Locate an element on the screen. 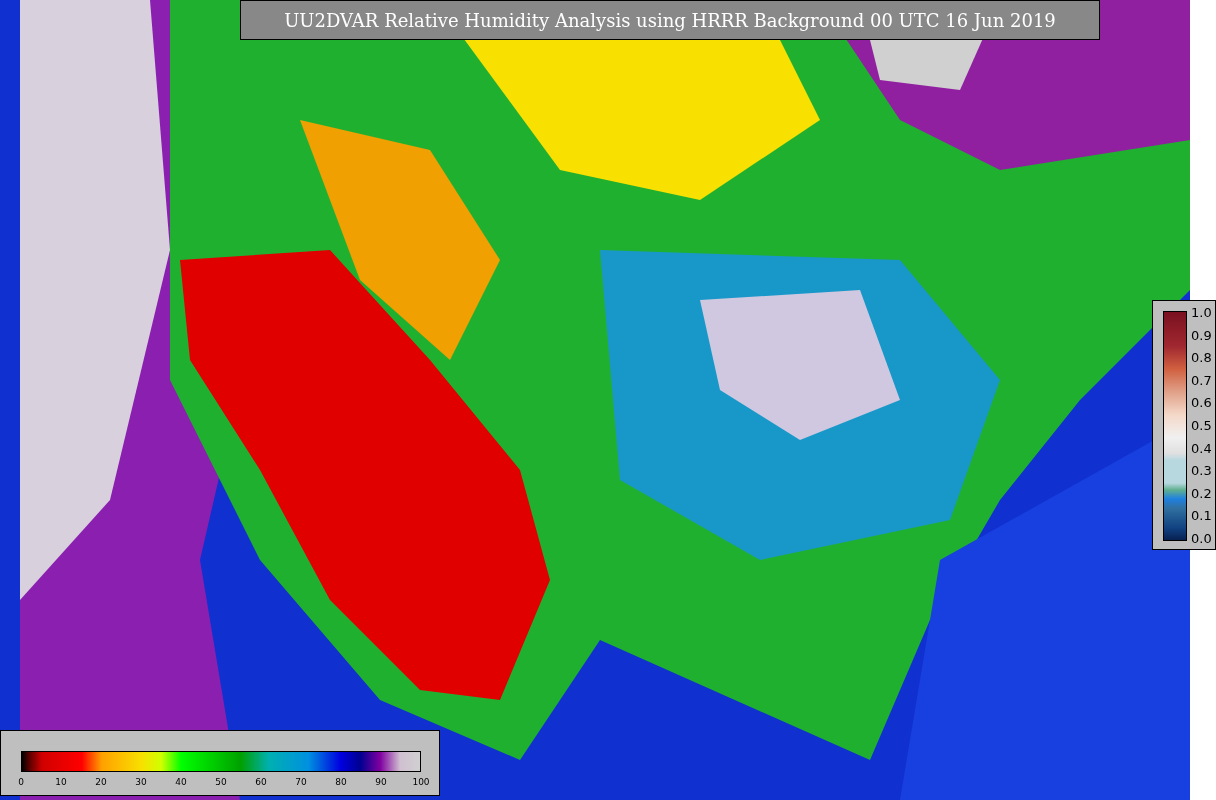 The image size is (1216, 800). colorbar-tick-label: 10 is located at coordinates (61, 782).